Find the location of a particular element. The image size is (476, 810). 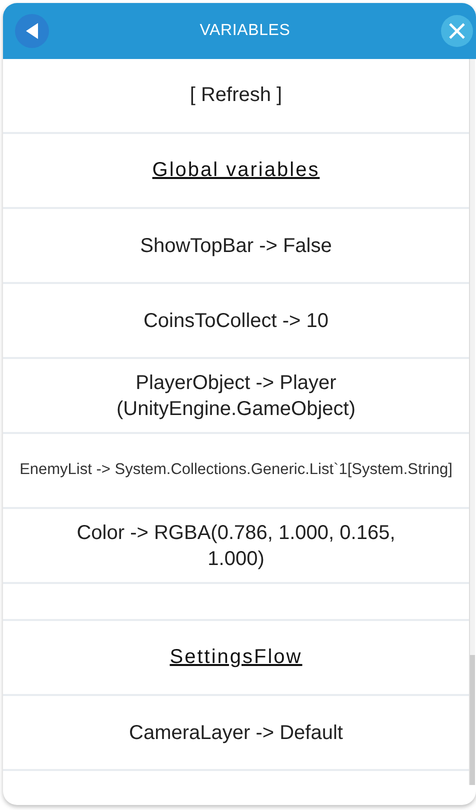

variable-entry: PlayerObject -> Player (UnityEngine.GameObject) is located at coordinates (236, 396).